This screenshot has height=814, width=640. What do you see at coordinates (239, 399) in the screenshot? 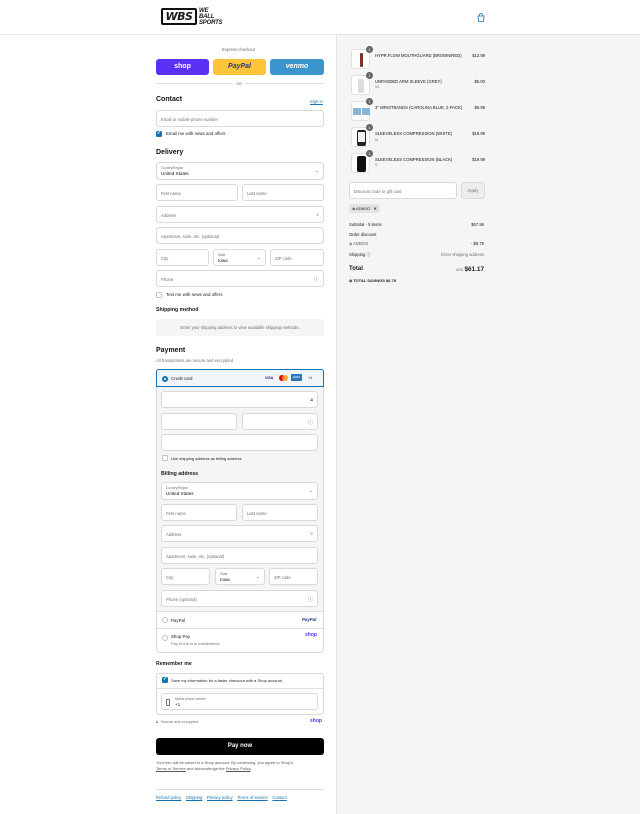
I see `card-number-field: 🔒︎` at bounding box center [239, 399].